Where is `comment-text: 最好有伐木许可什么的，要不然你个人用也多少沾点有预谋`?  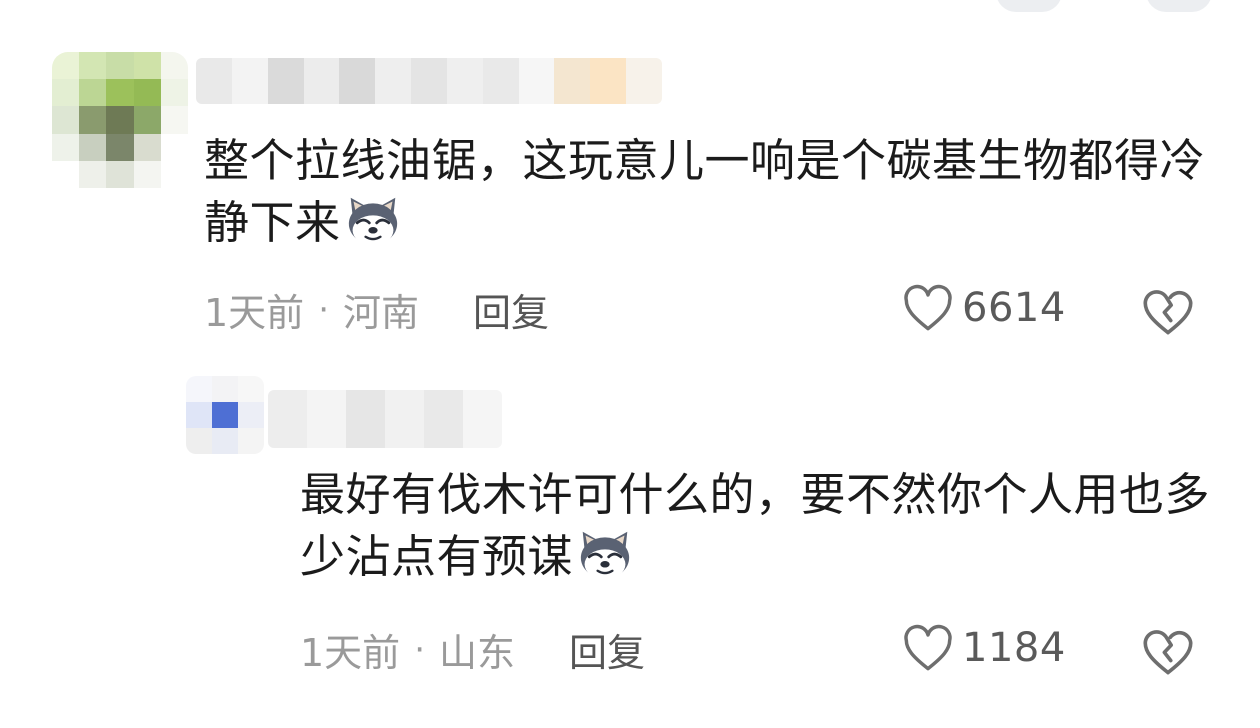
comment-text: 最好有伐木许可什么的，要不然你个人用也多少沾点有预谋 is located at coordinates (760, 530).